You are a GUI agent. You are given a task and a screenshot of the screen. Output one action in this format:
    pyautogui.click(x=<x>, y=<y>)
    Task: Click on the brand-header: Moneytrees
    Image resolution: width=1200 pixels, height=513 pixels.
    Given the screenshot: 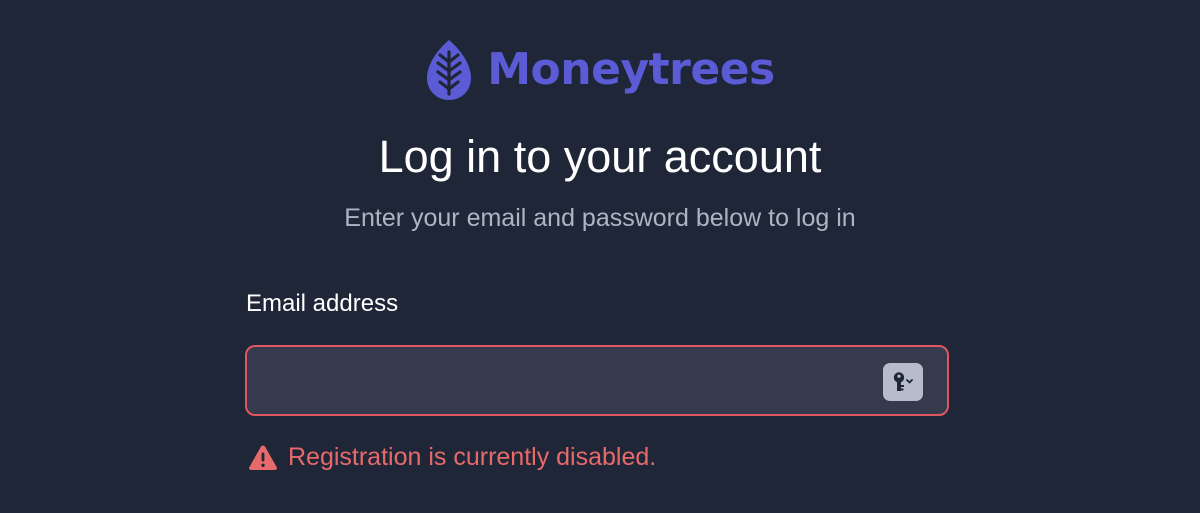 What is the action you would take?
    pyautogui.click(x=600, y=70)
    